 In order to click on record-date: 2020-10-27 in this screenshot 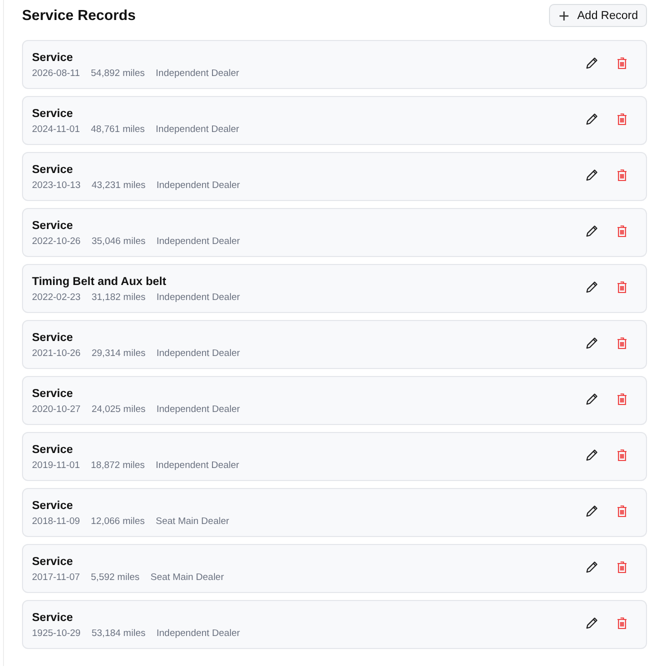, I will do `click(56, 410)`.